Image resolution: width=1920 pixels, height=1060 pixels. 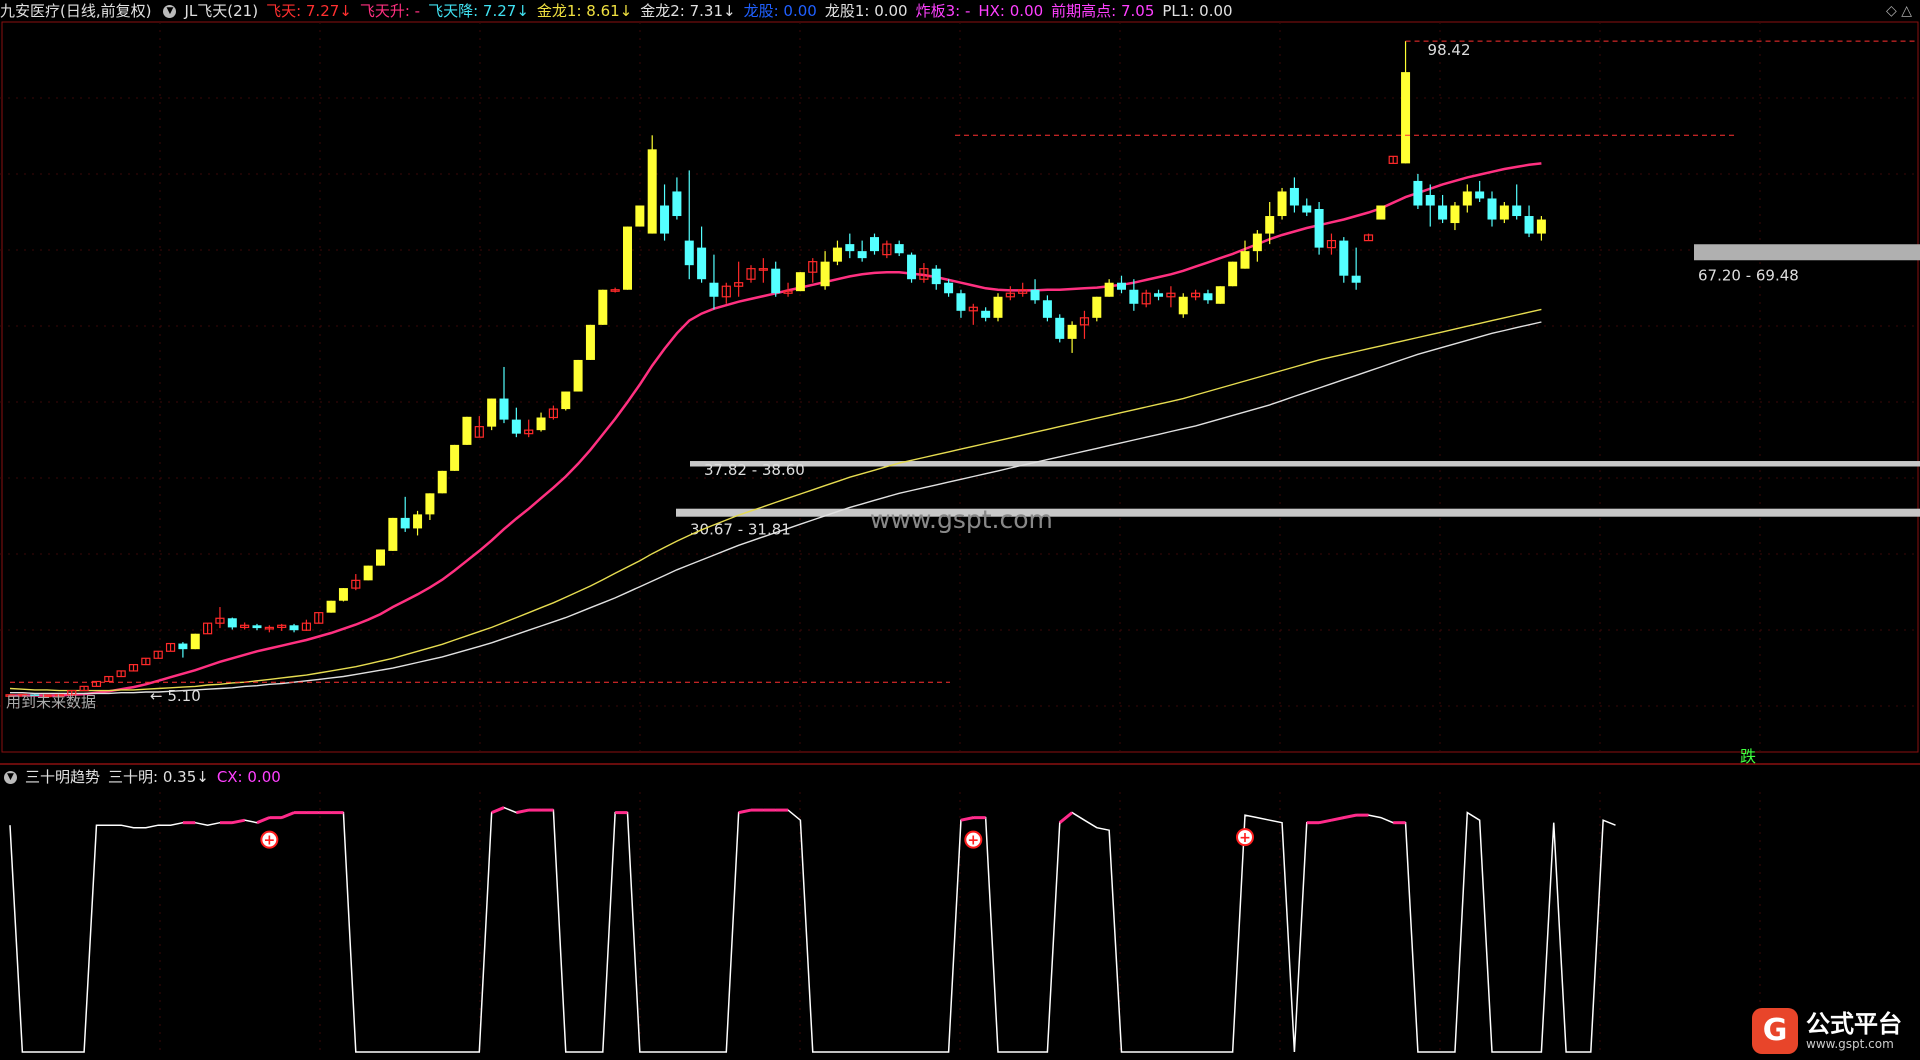 What do you see at coordinates (51, 702) in the screenshot?
I see `future-data-note: 用到未来数据` at bounding box center [51, 702].